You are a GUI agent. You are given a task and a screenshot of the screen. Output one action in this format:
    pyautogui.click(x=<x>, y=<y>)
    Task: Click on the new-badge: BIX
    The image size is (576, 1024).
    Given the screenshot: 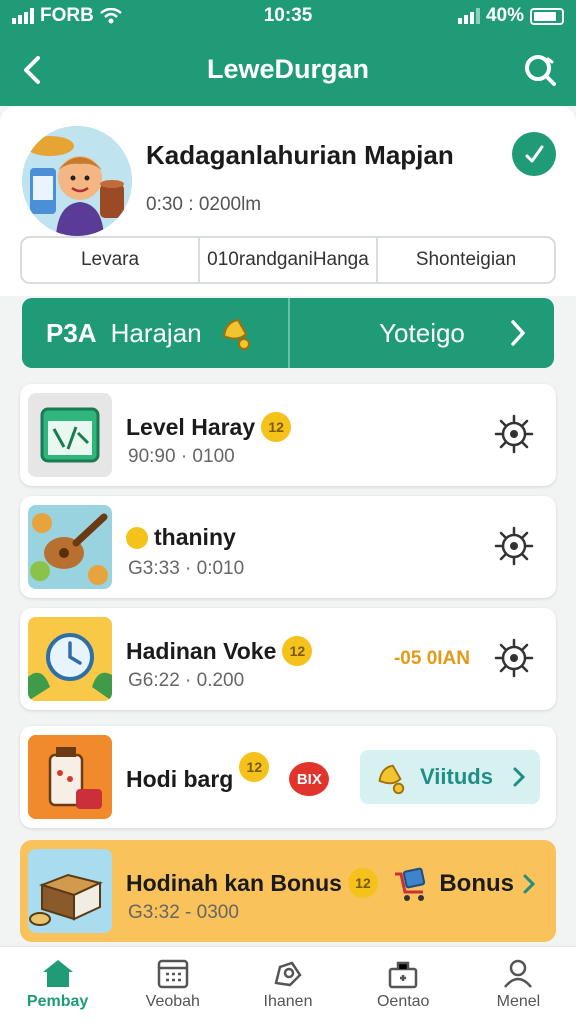 What is the action you would take?
    pyautogui.click(x=309, y=779)
    